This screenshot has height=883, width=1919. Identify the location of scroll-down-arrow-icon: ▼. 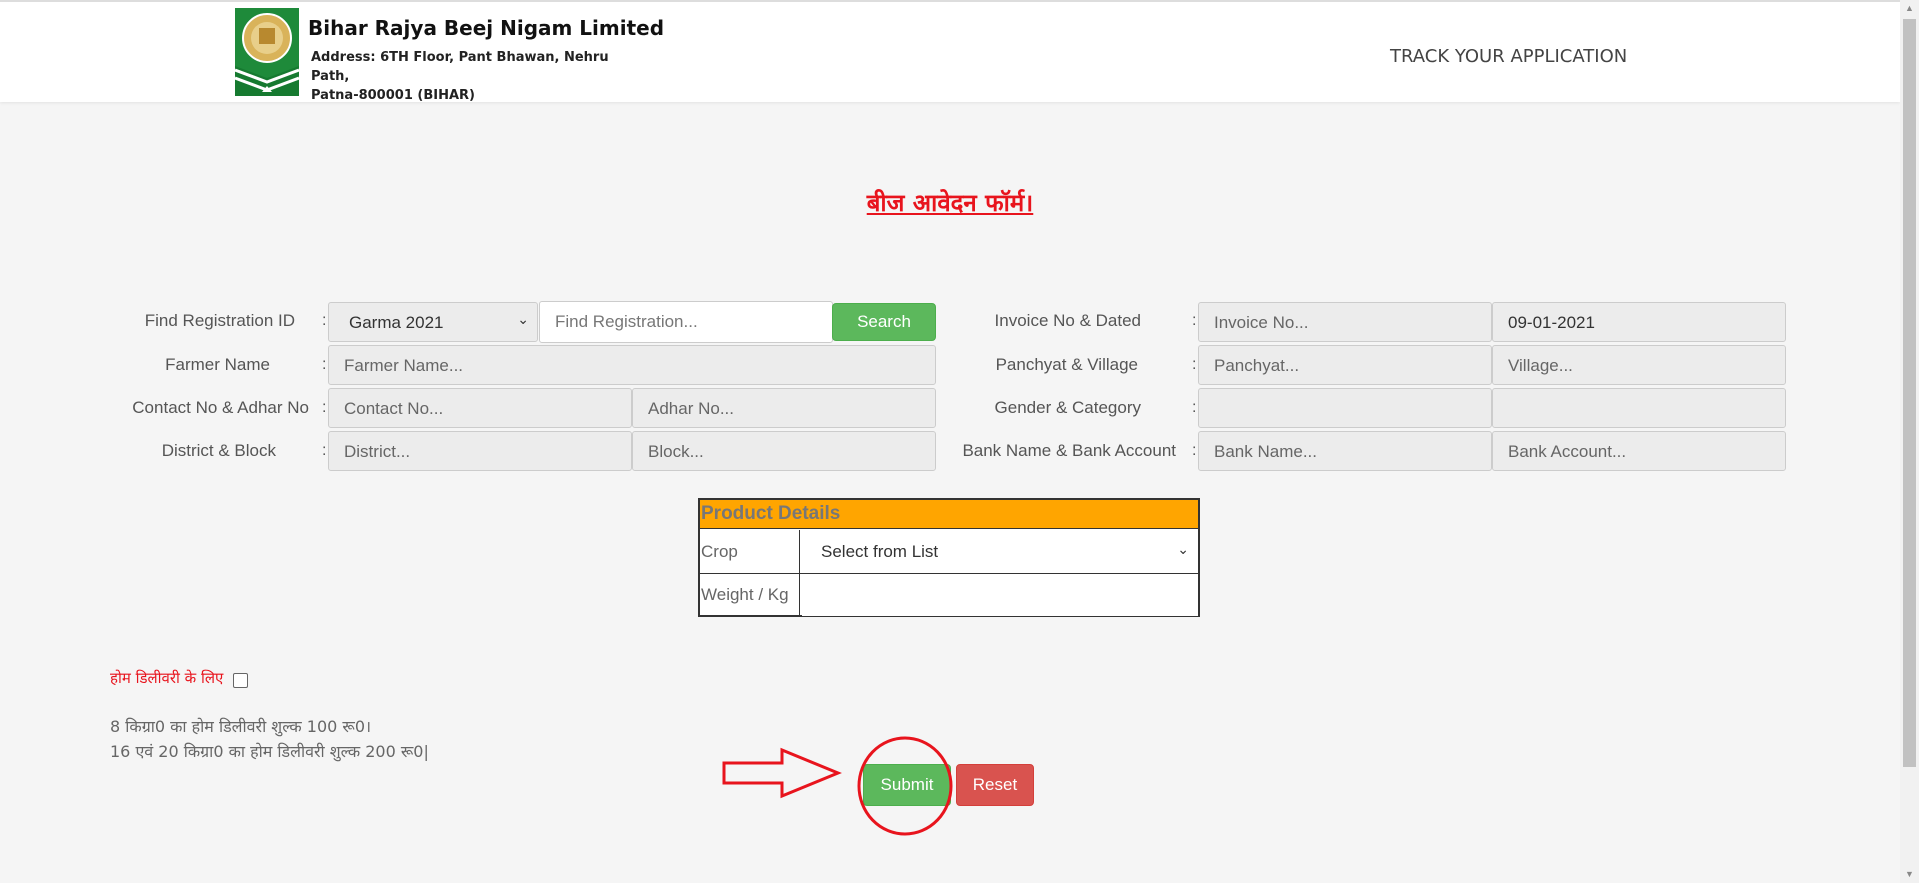
(1909, 874).